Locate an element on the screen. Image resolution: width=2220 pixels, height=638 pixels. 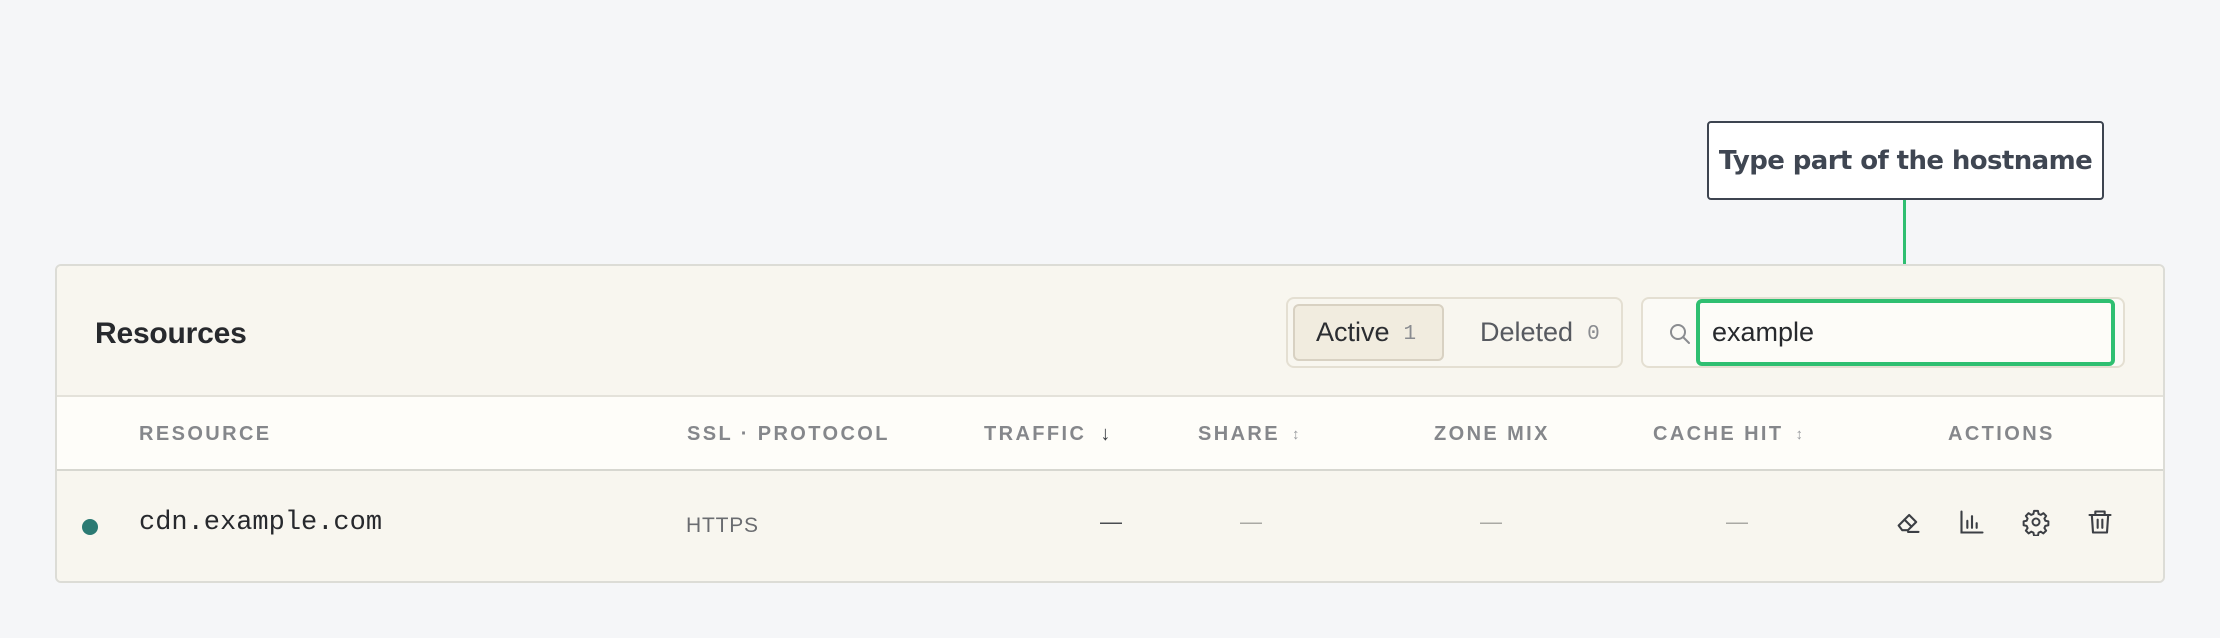
tab-deleted-label: Deleted is located at coordinates (1527, 332).